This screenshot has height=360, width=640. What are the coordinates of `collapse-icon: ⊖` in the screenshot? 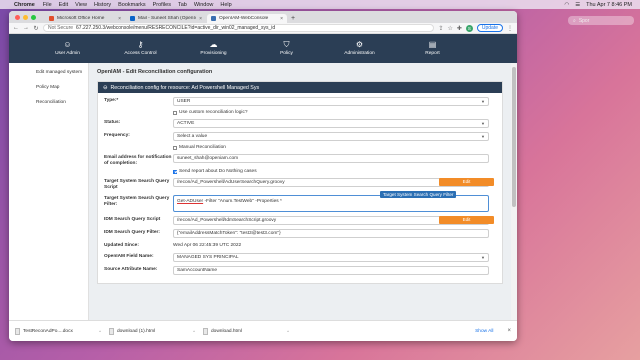 It's located at (105, 88).